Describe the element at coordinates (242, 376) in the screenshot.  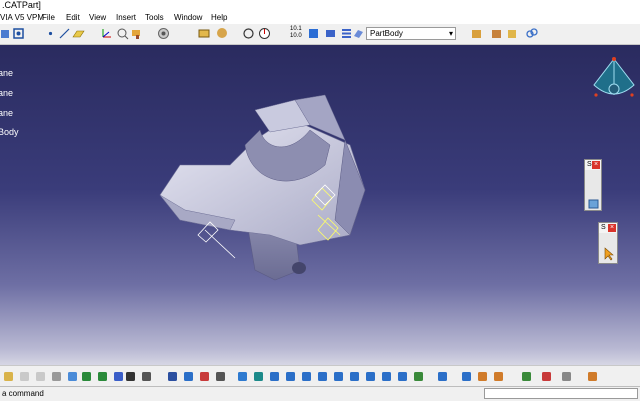
I see `pan-icon` at that location.